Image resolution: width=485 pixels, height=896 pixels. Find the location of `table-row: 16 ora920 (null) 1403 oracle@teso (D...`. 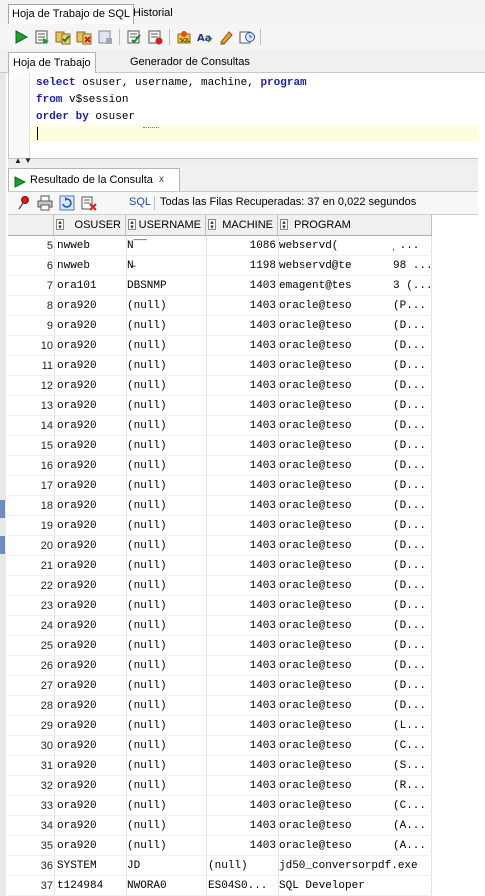

table-row: 16 ora920 (null) 1403 oracle@teso (D... is located at coordinates (220, 466).